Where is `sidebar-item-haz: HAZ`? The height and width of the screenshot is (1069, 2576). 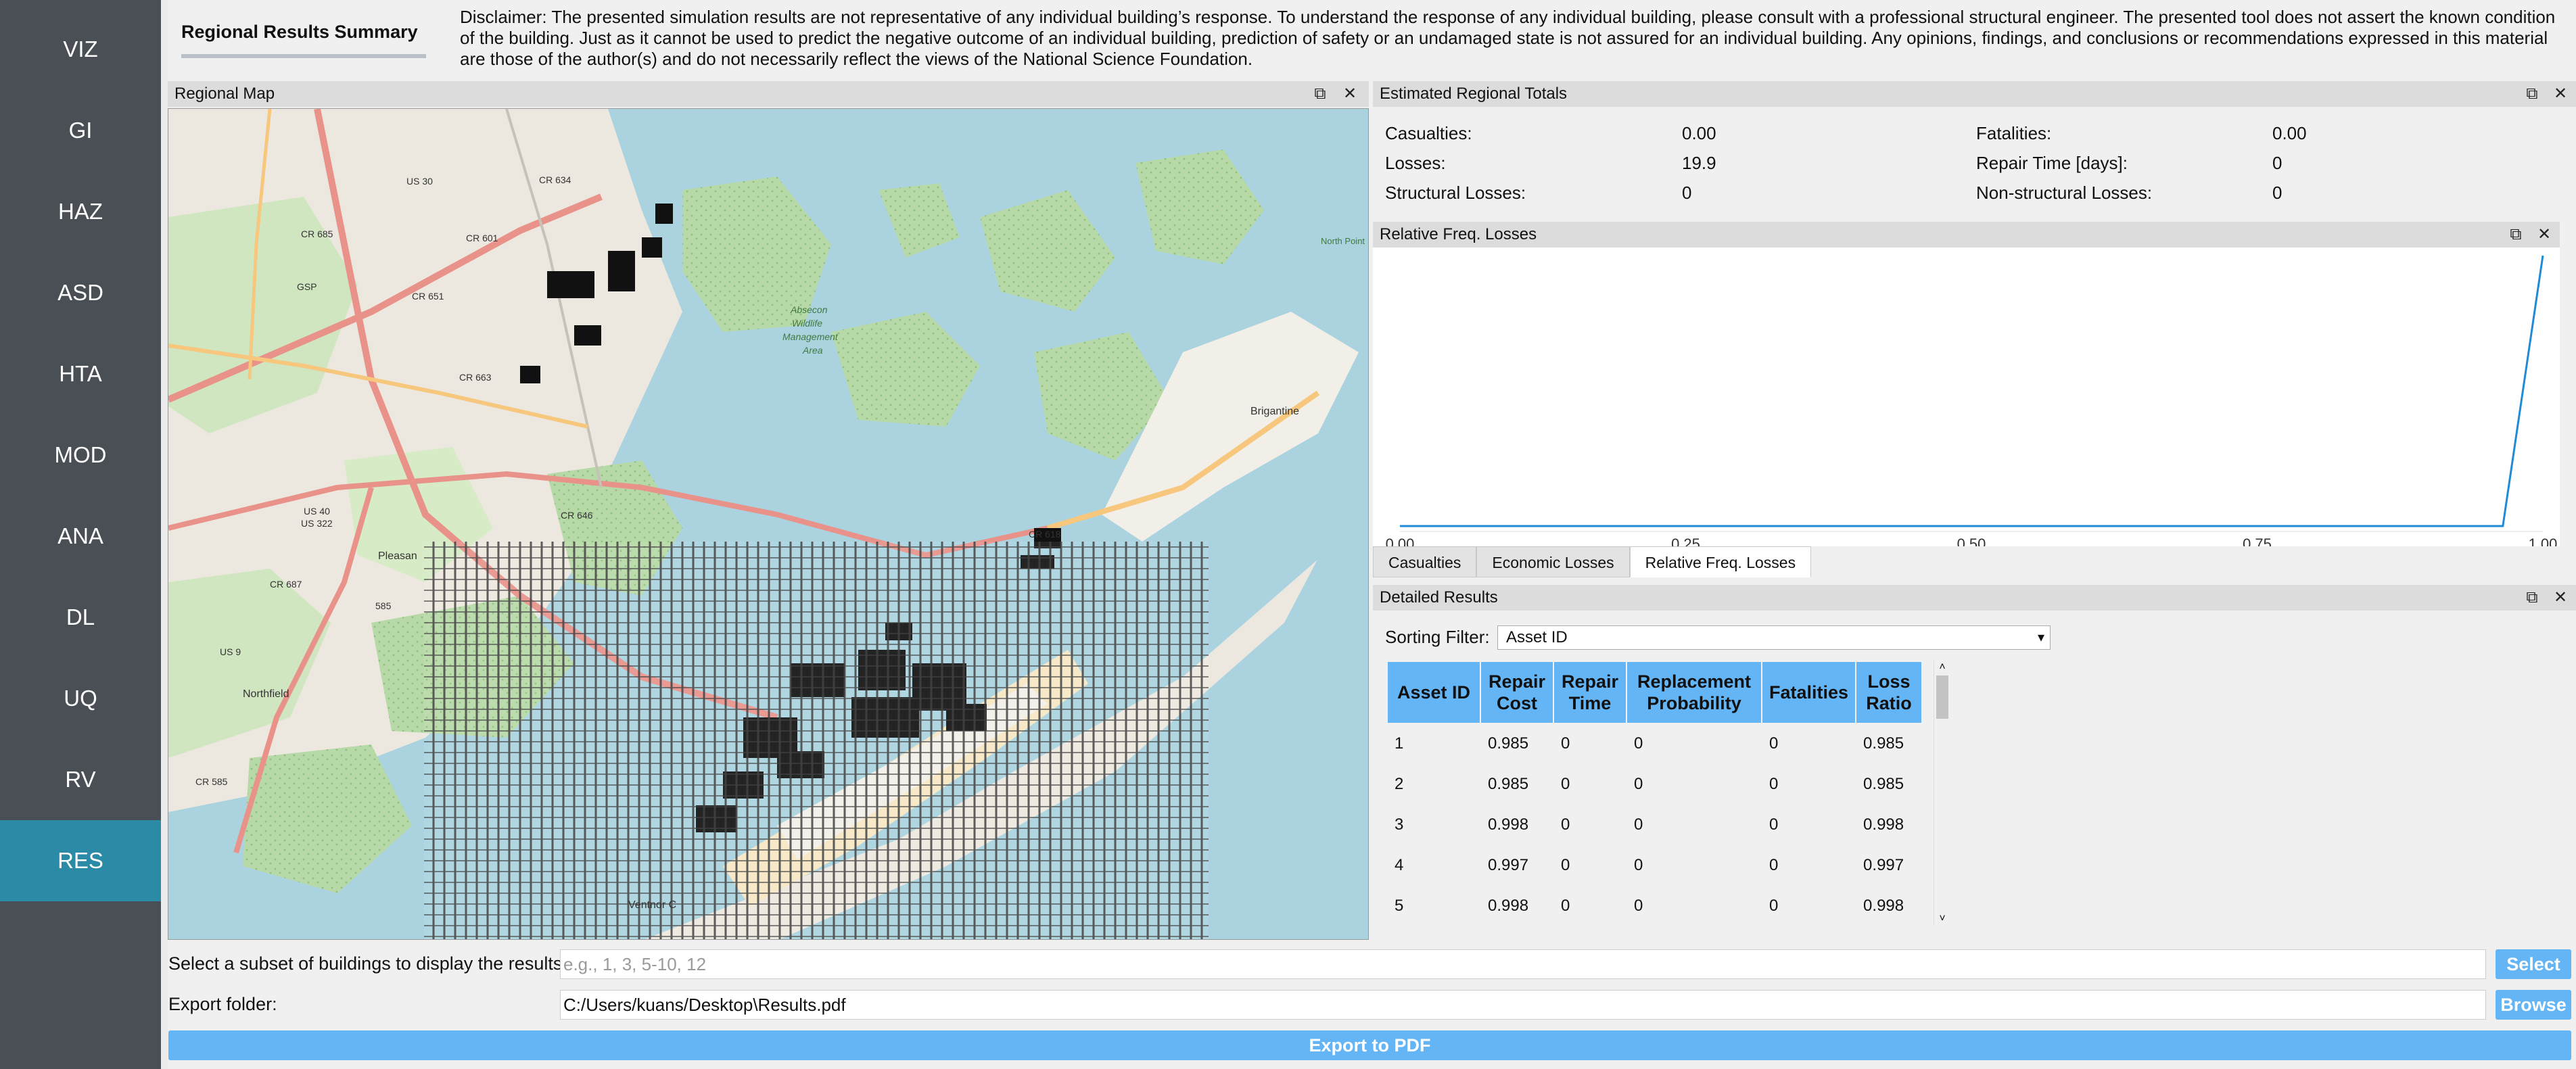
sidebar-item-haz: HAZ is located at coordinates (80, 211).